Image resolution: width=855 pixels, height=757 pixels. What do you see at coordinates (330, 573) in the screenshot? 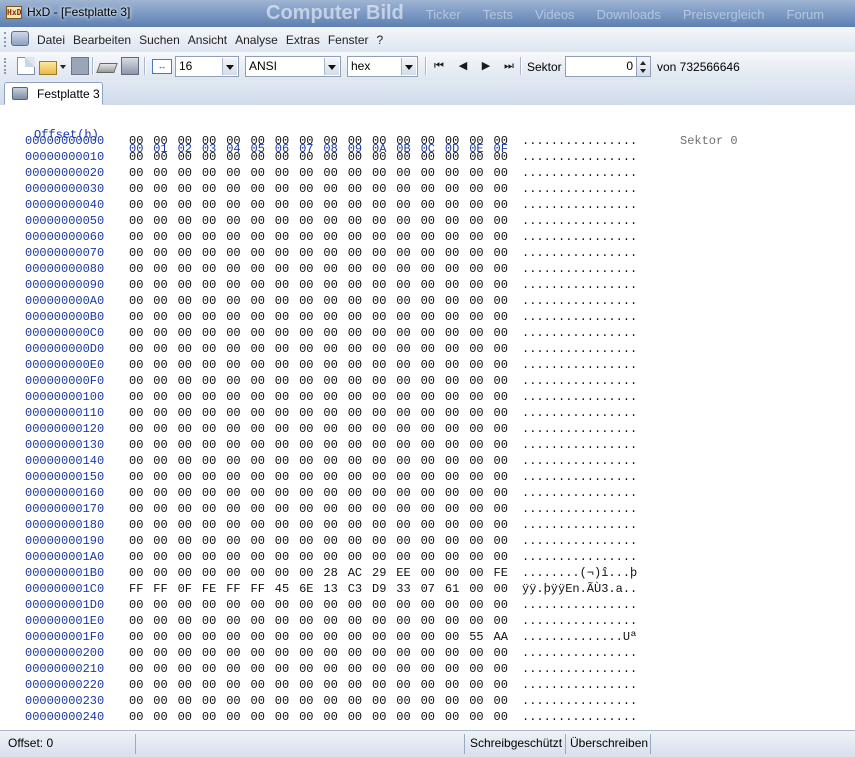
I see `hex-byte: 28` at bounding box center [330, 573].